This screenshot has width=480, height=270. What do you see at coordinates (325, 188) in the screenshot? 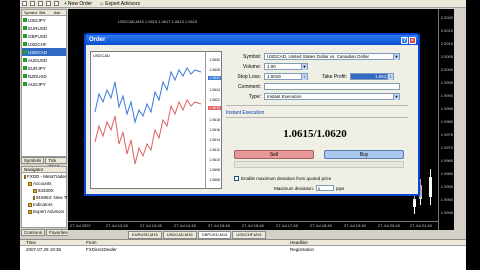
I see `max-deviation-input: 0` at bounding box center [325, 188].